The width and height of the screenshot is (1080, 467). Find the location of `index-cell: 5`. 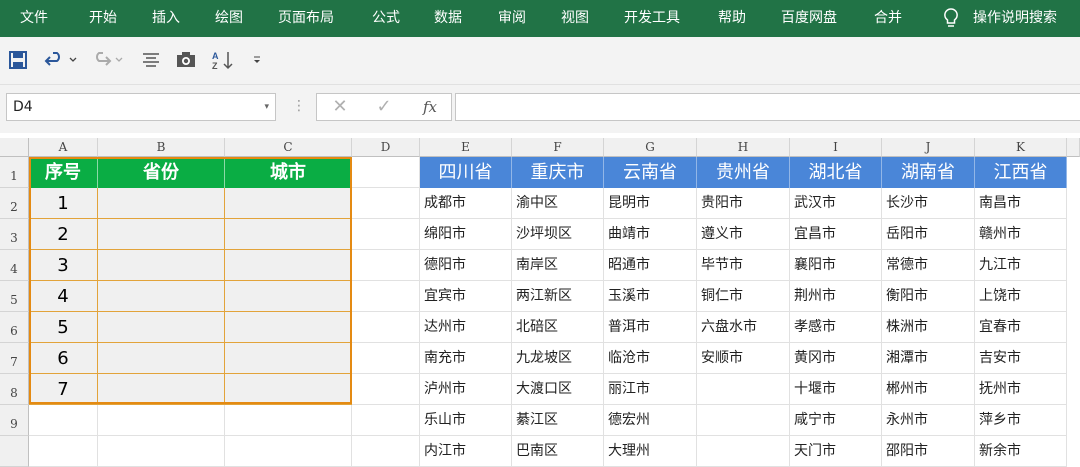

index-cell: 5 is located at coordinates (63, 327).